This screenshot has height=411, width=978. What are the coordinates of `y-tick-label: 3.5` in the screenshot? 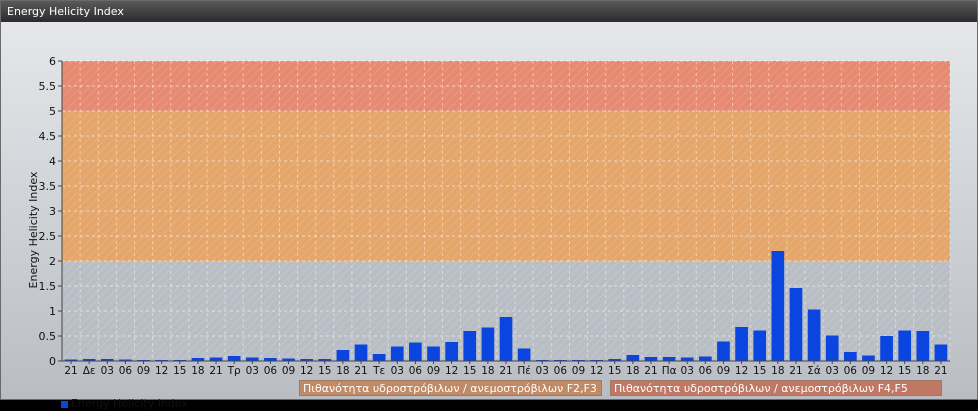 It's located at (48, 186).